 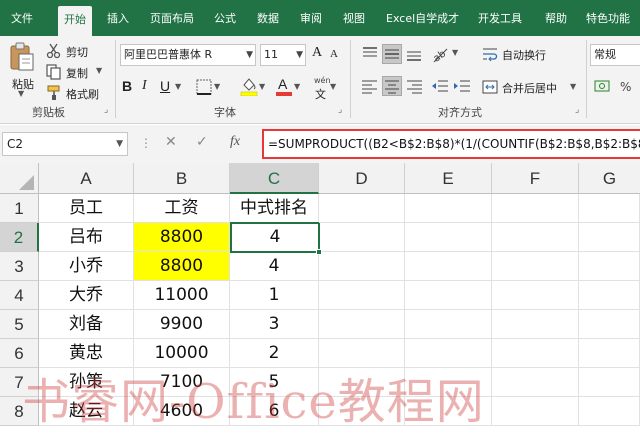 I want to click on cancel-entry-icon: ✕, so click(x=171, y=142).